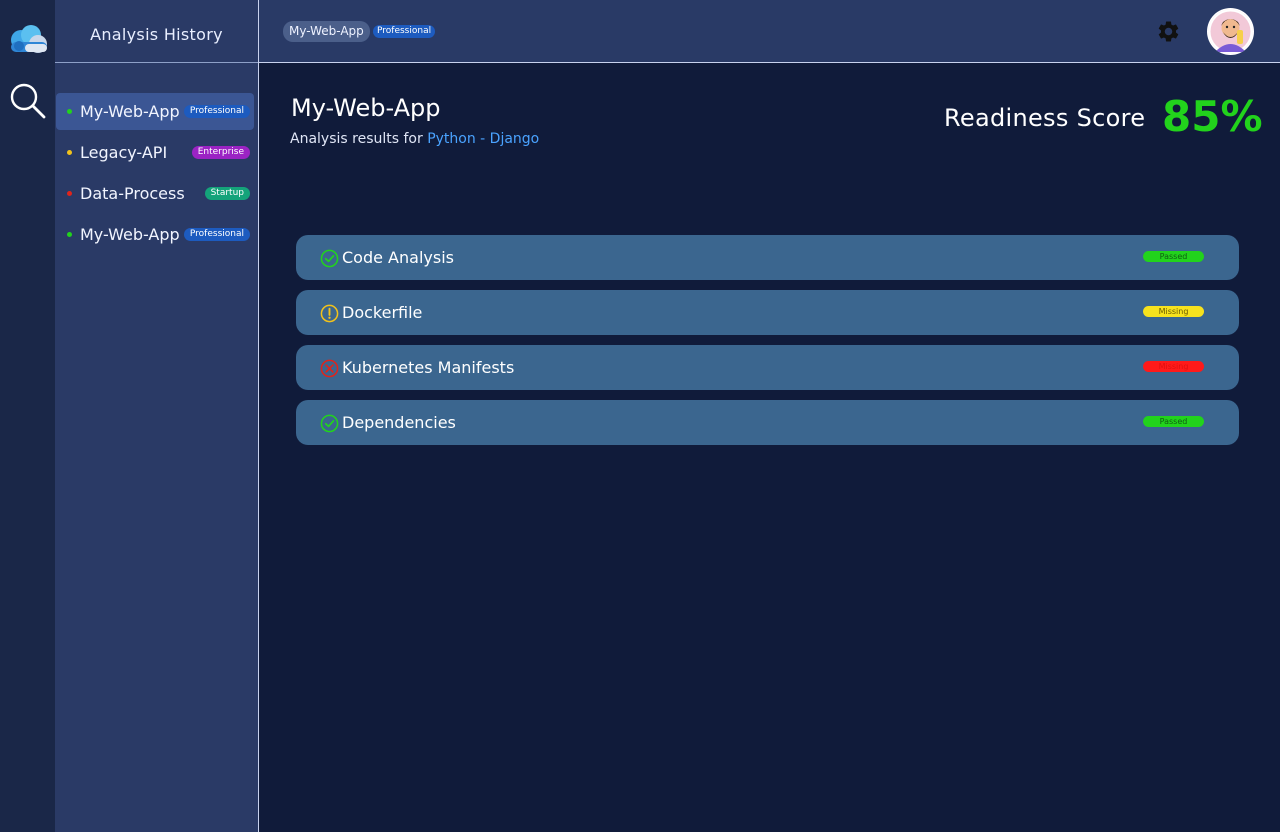 This screenshot has width=1280, height=832. What do you see at coordinates (399, 422) in the screenshot?
I see `check-label: Dependencies` at bounding box center [399, 422].